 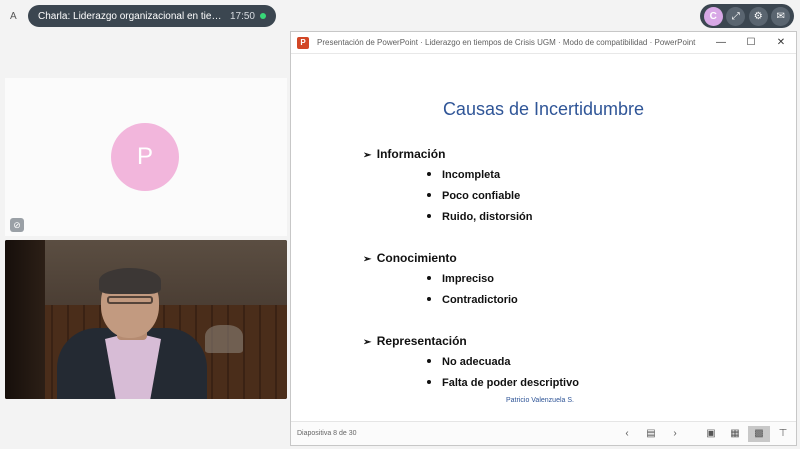 What do you see at coordinates (758, 16) in the screenshot?
I see `settings-gear-icon: ⚙` at bounding box center [758, 16].